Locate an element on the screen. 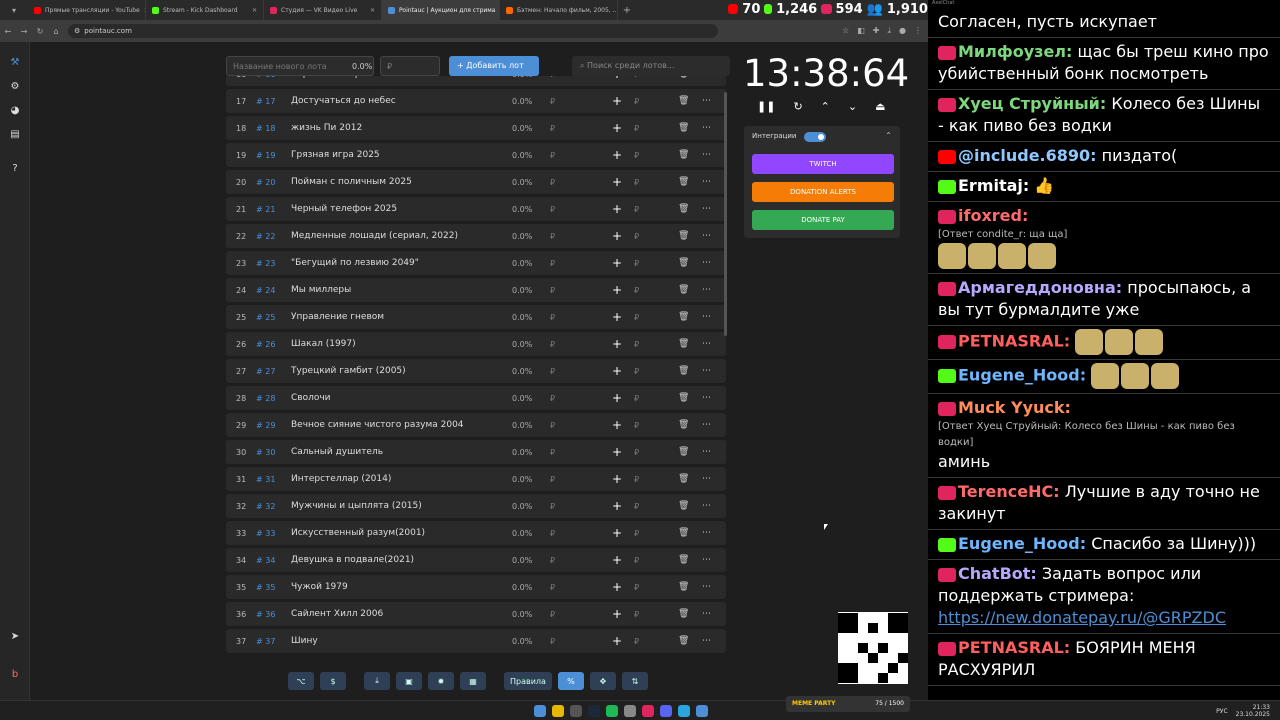  spotify-icon is located at coordinates (612, 711).